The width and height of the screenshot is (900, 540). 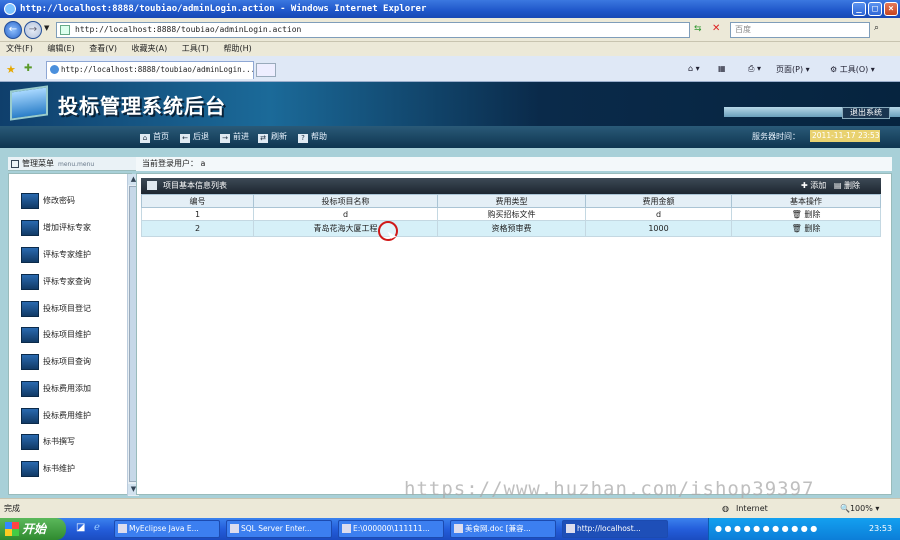 I want to click on close-button: ×, so click(x=891, y=9).